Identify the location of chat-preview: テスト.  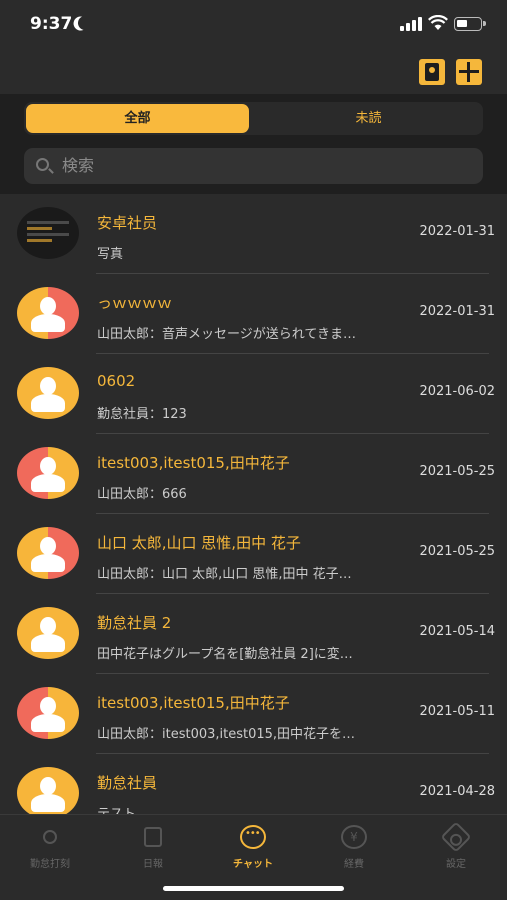
(116, 808).